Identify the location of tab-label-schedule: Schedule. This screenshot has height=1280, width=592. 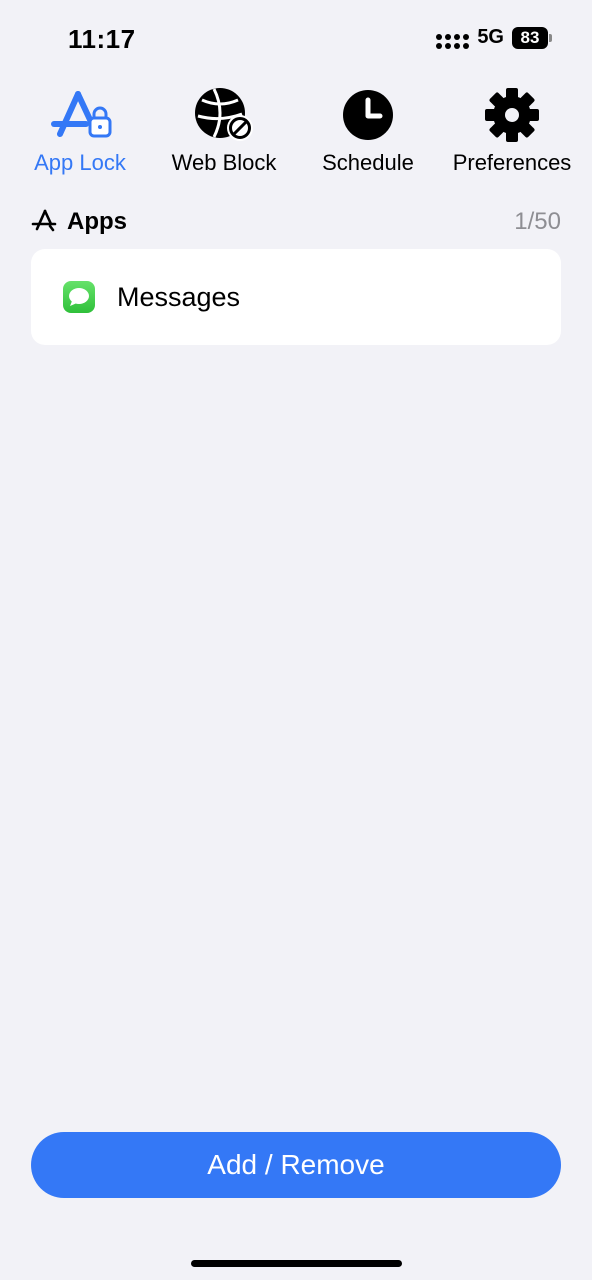
(368, 162).